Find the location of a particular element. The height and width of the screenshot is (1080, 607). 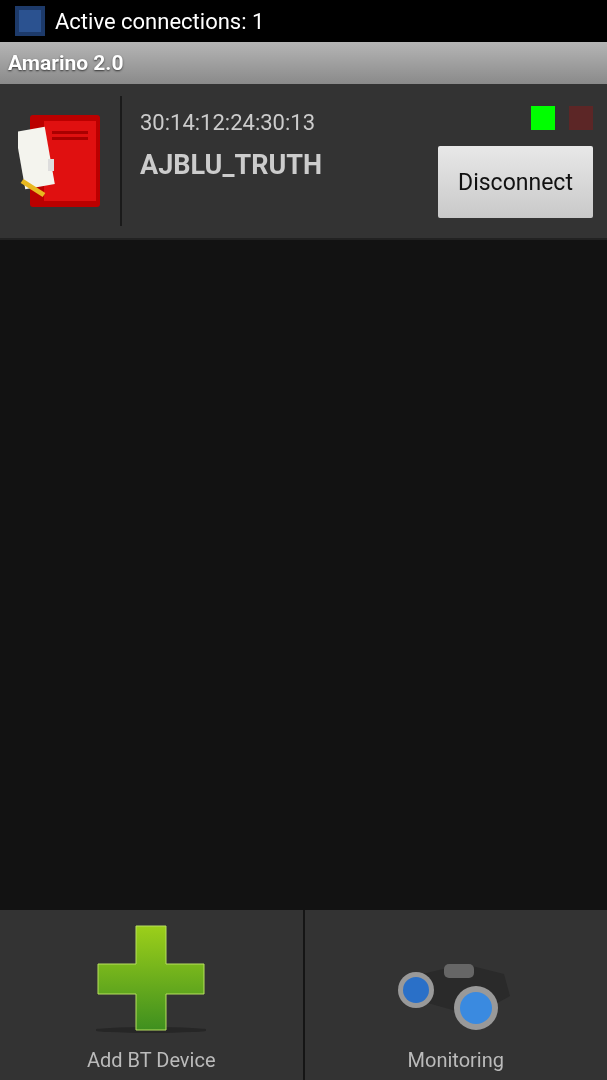

device-address: 30:14:12:24:30:13 is located at coordinates (228, 122).